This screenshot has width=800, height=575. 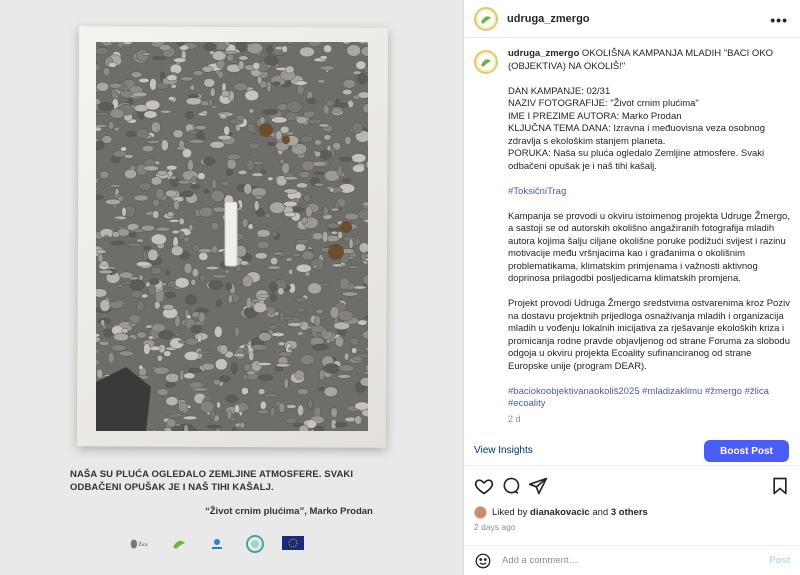 I want to click on zmergo-logo, so click(x=179, y=544).